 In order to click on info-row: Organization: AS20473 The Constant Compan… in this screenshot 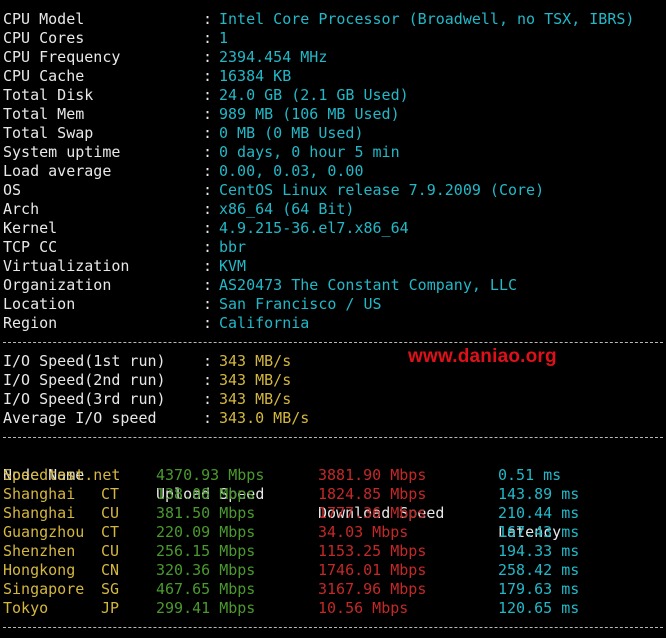, I will do `click(333, 285)`.